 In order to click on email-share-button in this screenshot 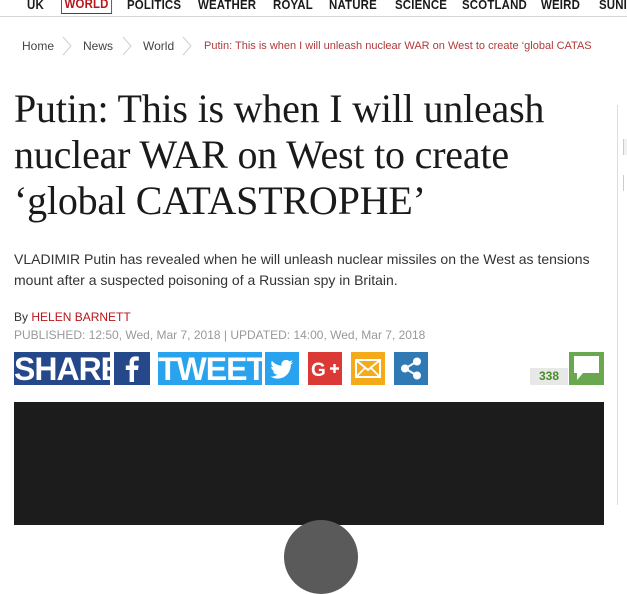, I will do `click(368, 368)`.